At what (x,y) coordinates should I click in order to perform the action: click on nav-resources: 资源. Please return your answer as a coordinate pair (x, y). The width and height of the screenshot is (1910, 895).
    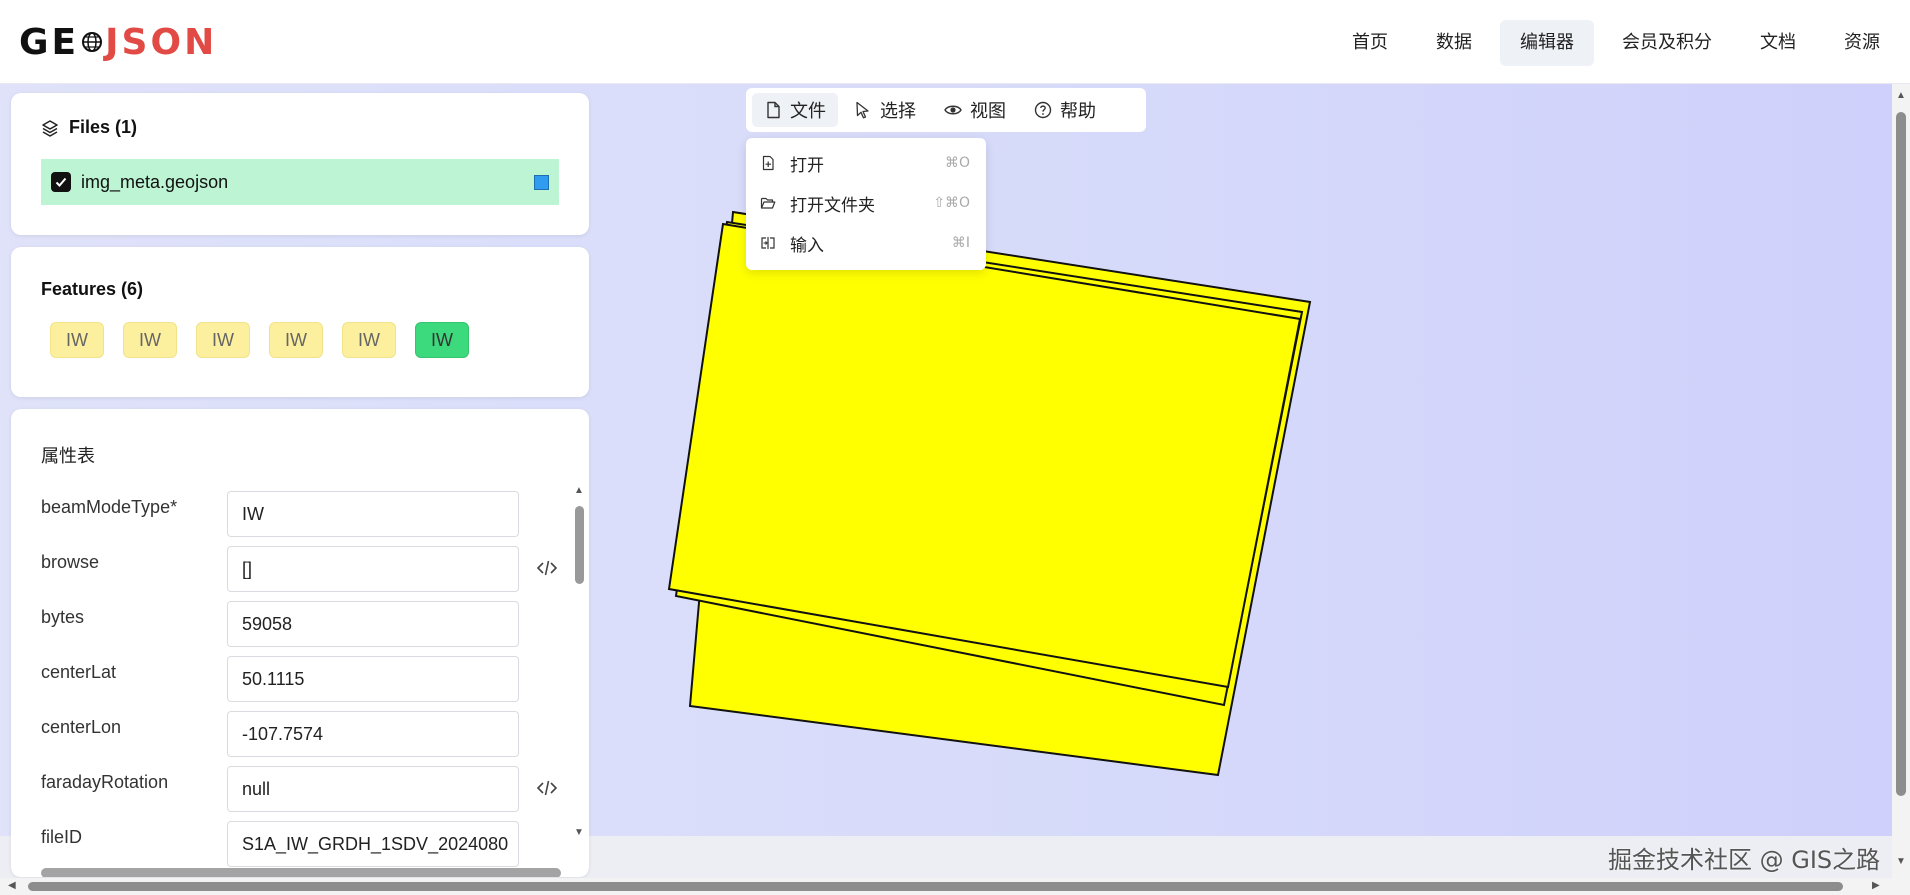
    Looking at the image, I should click on (1862, 43).